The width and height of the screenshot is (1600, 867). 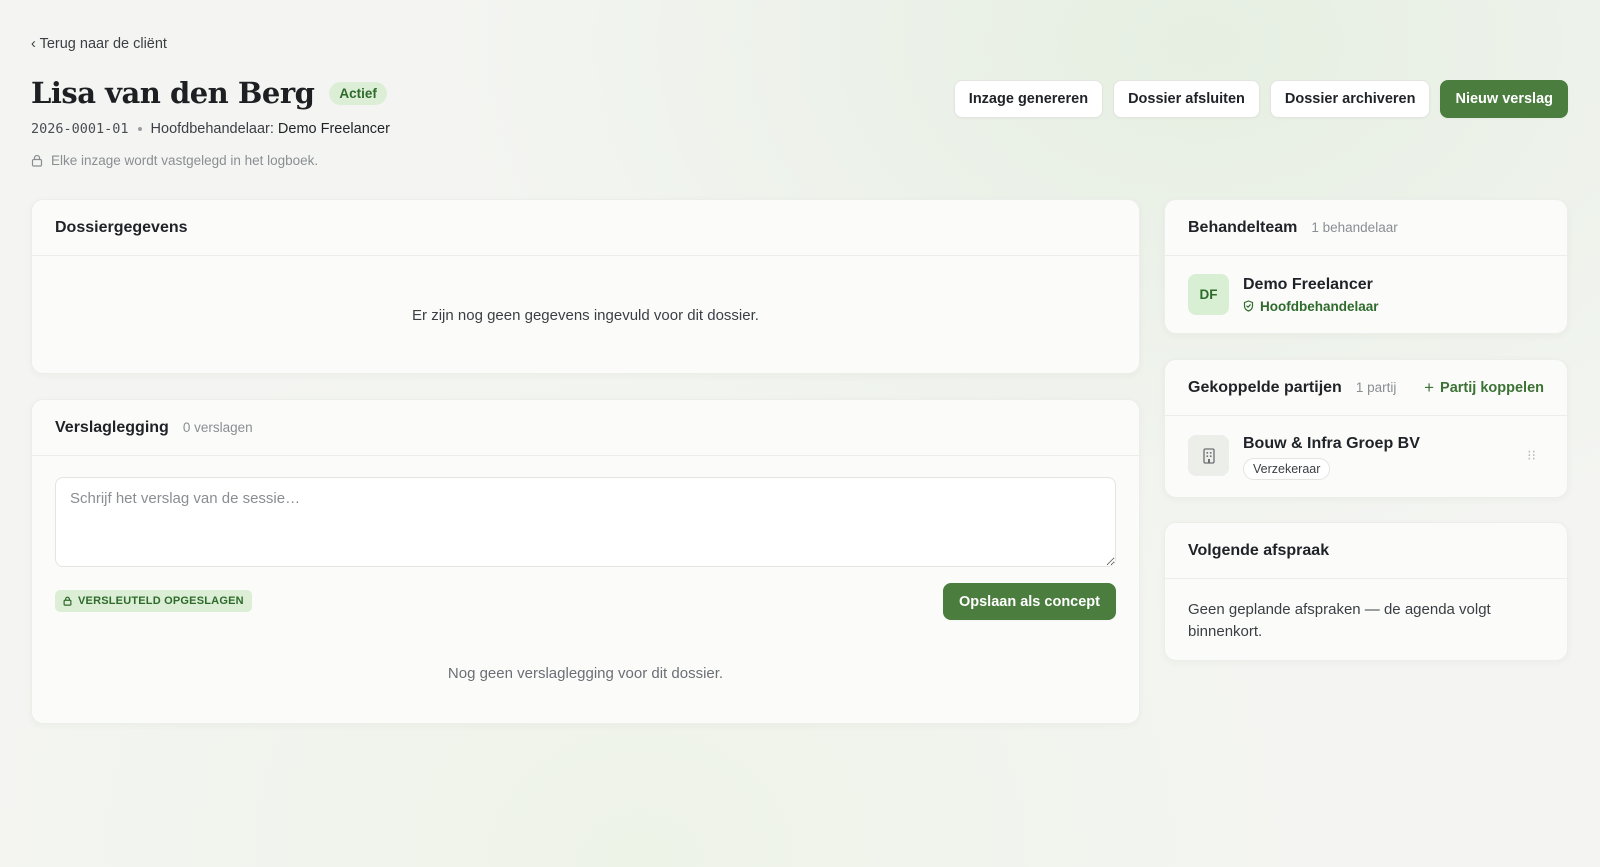 I want to click on save-concept-button: Opslaan als concept, so click(x=1029, y=601).